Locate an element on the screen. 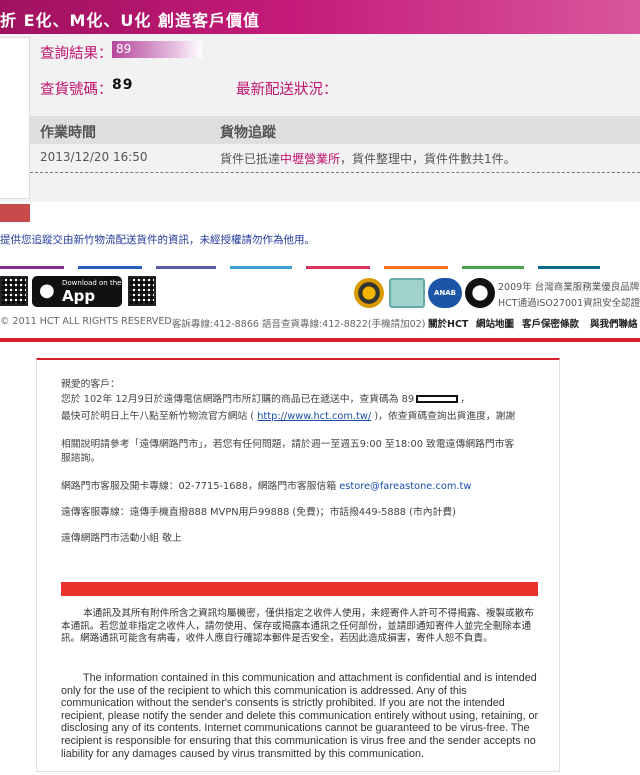 Image resolution: width=640 pixels, height=775 pixels. status-hub: 中壢營業所 is located at coordinates (310, 159).